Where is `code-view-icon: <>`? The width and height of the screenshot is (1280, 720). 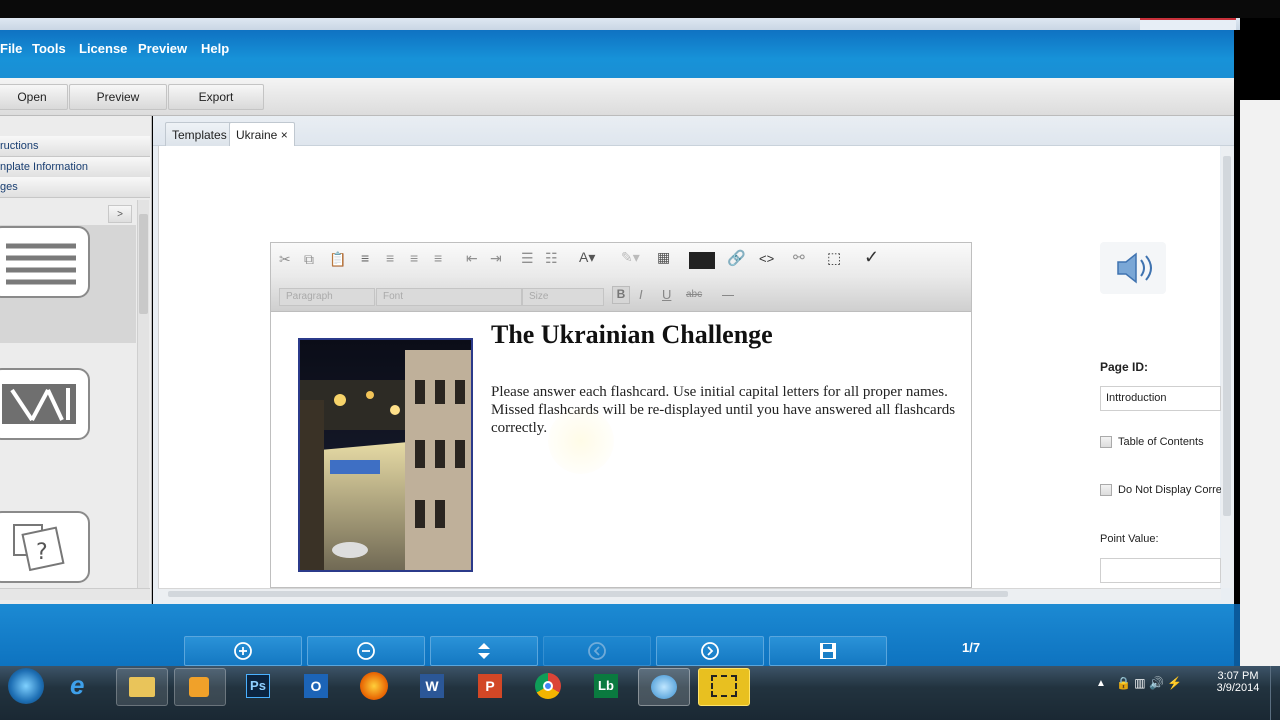 code-view-icon: <> is located at coordinates (766, 258).